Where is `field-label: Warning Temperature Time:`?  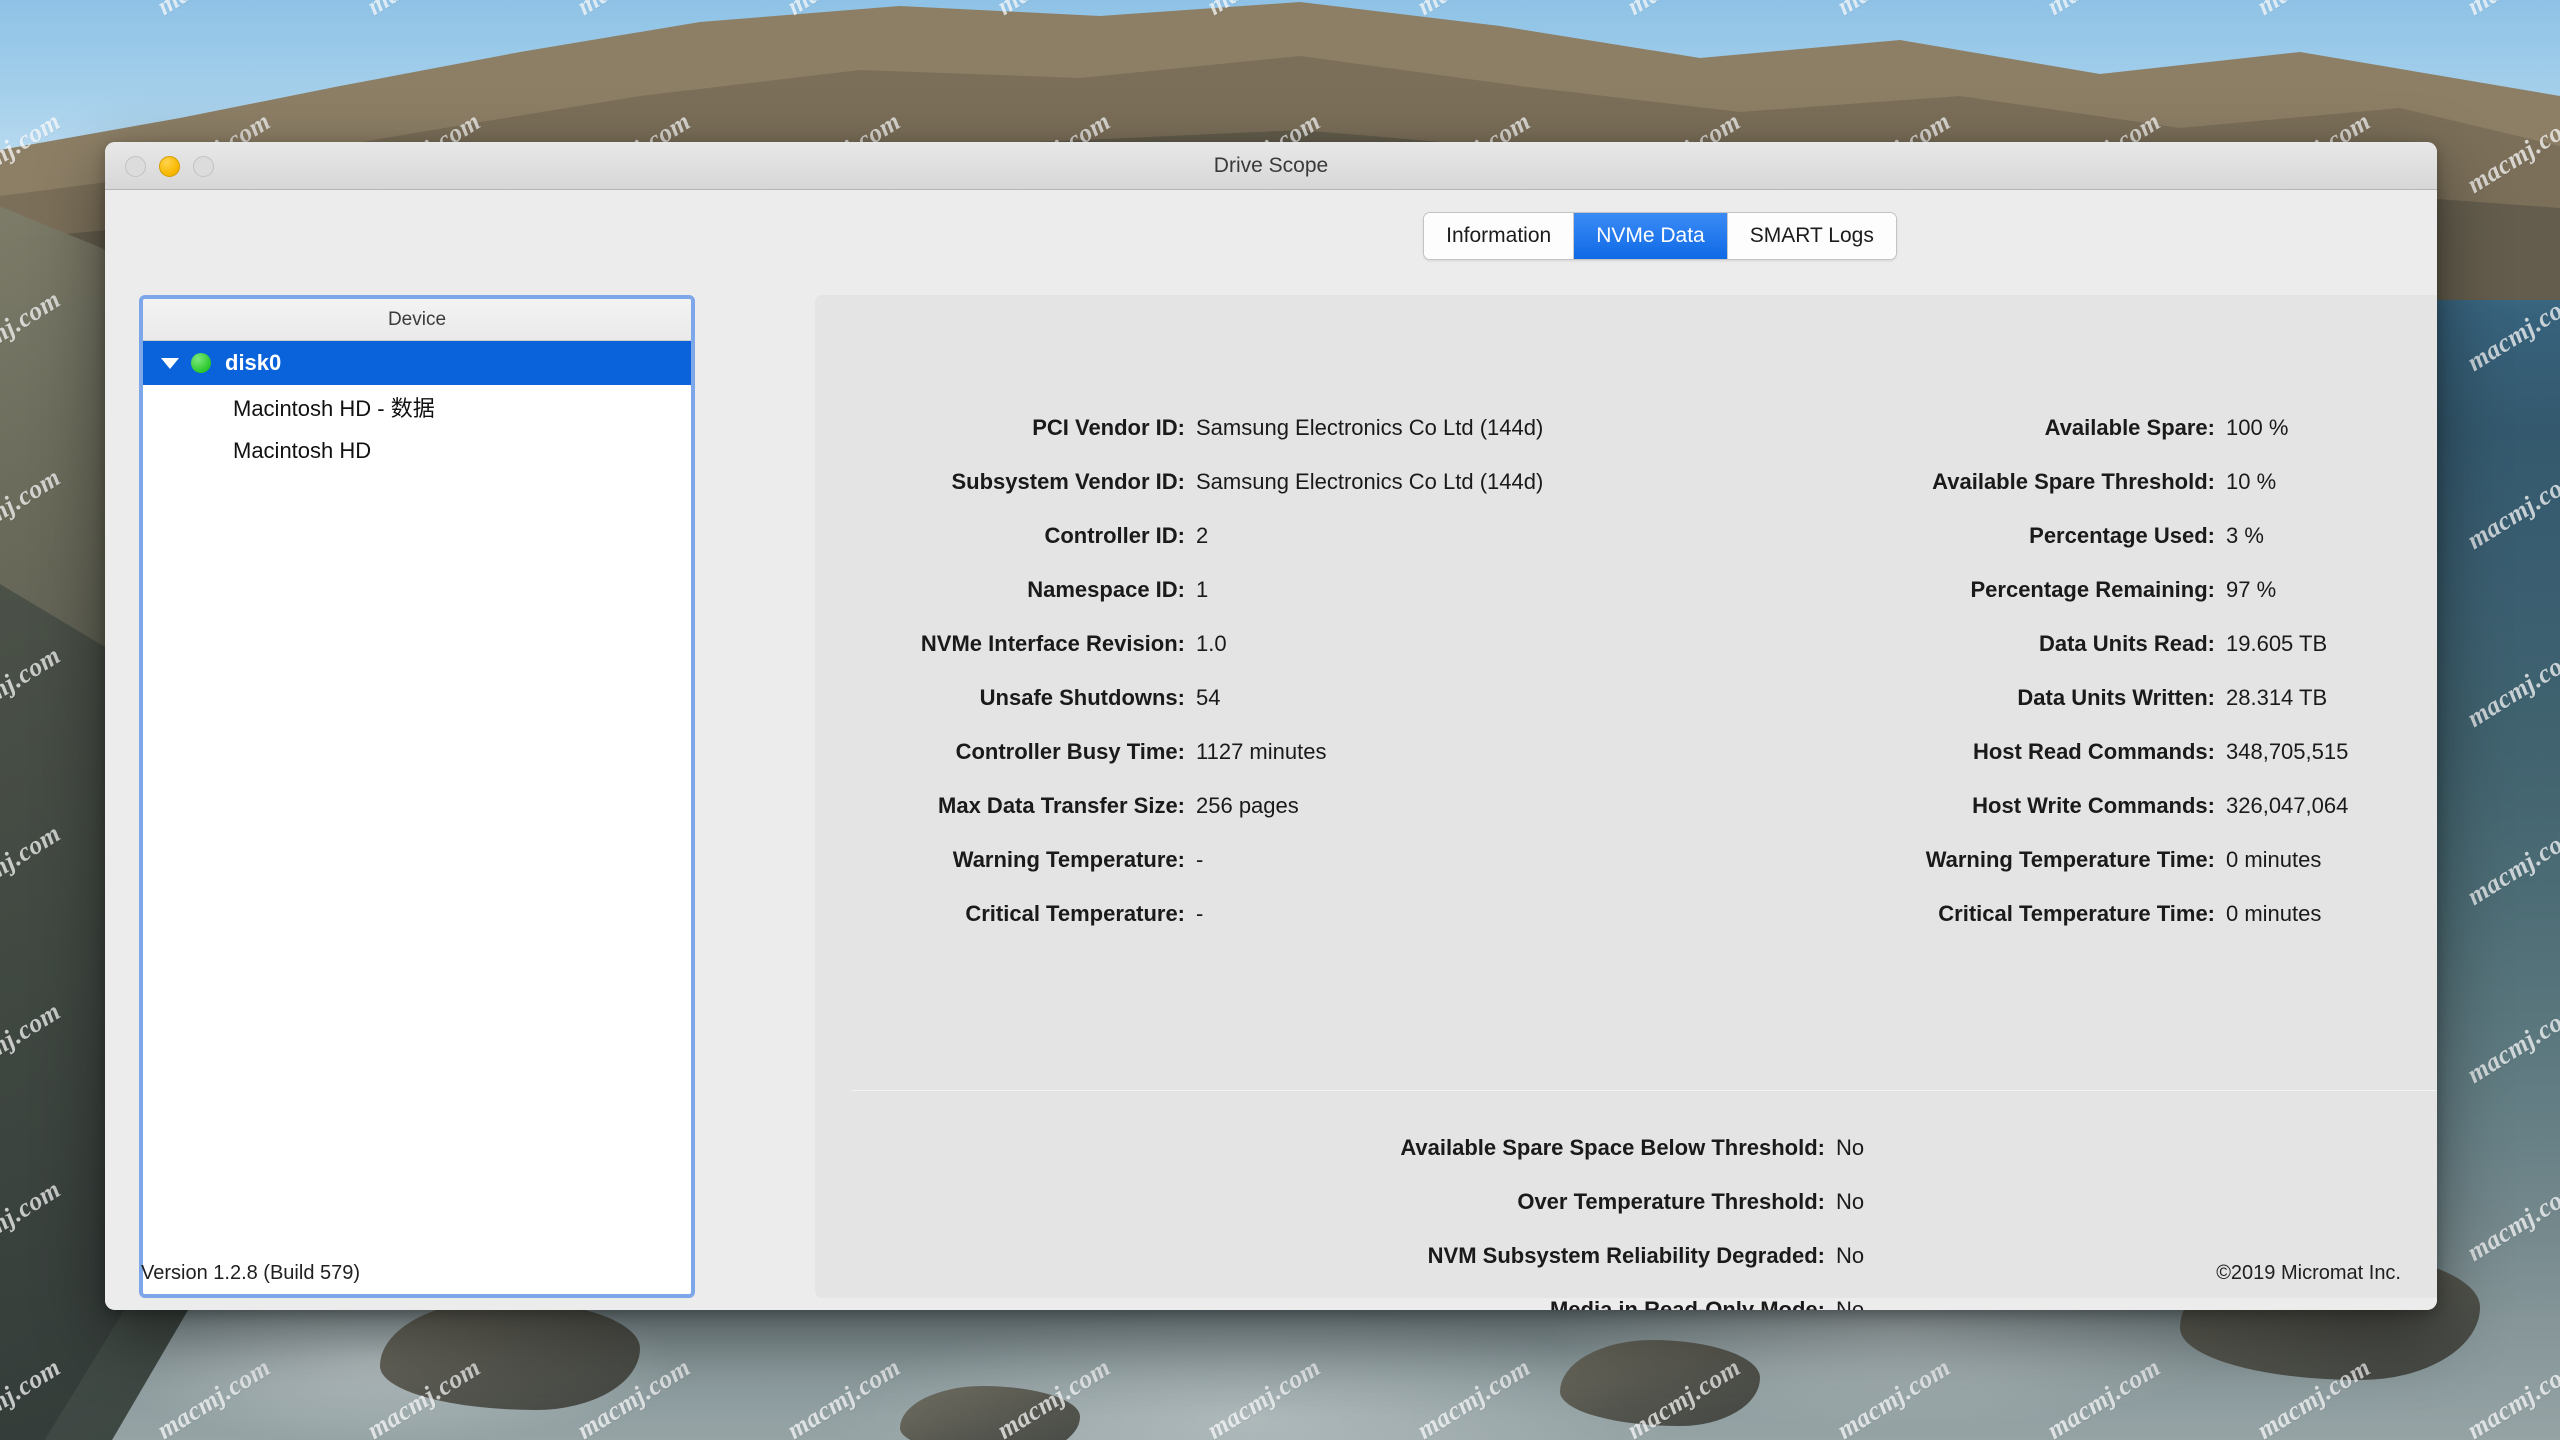
field-label: Warning Temperature Time: is located at coordinates (1937, 860).